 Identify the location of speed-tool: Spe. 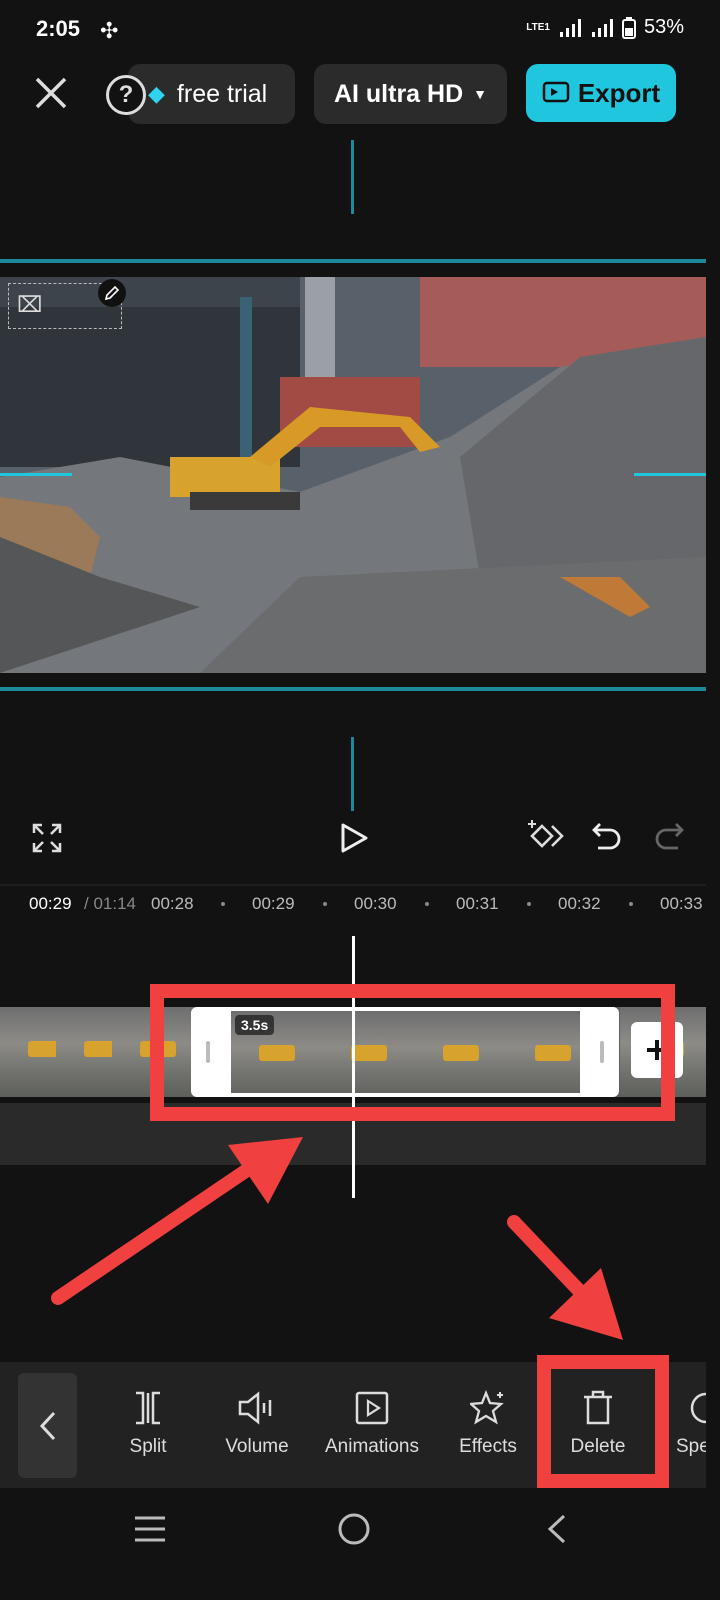
(691, 1423).